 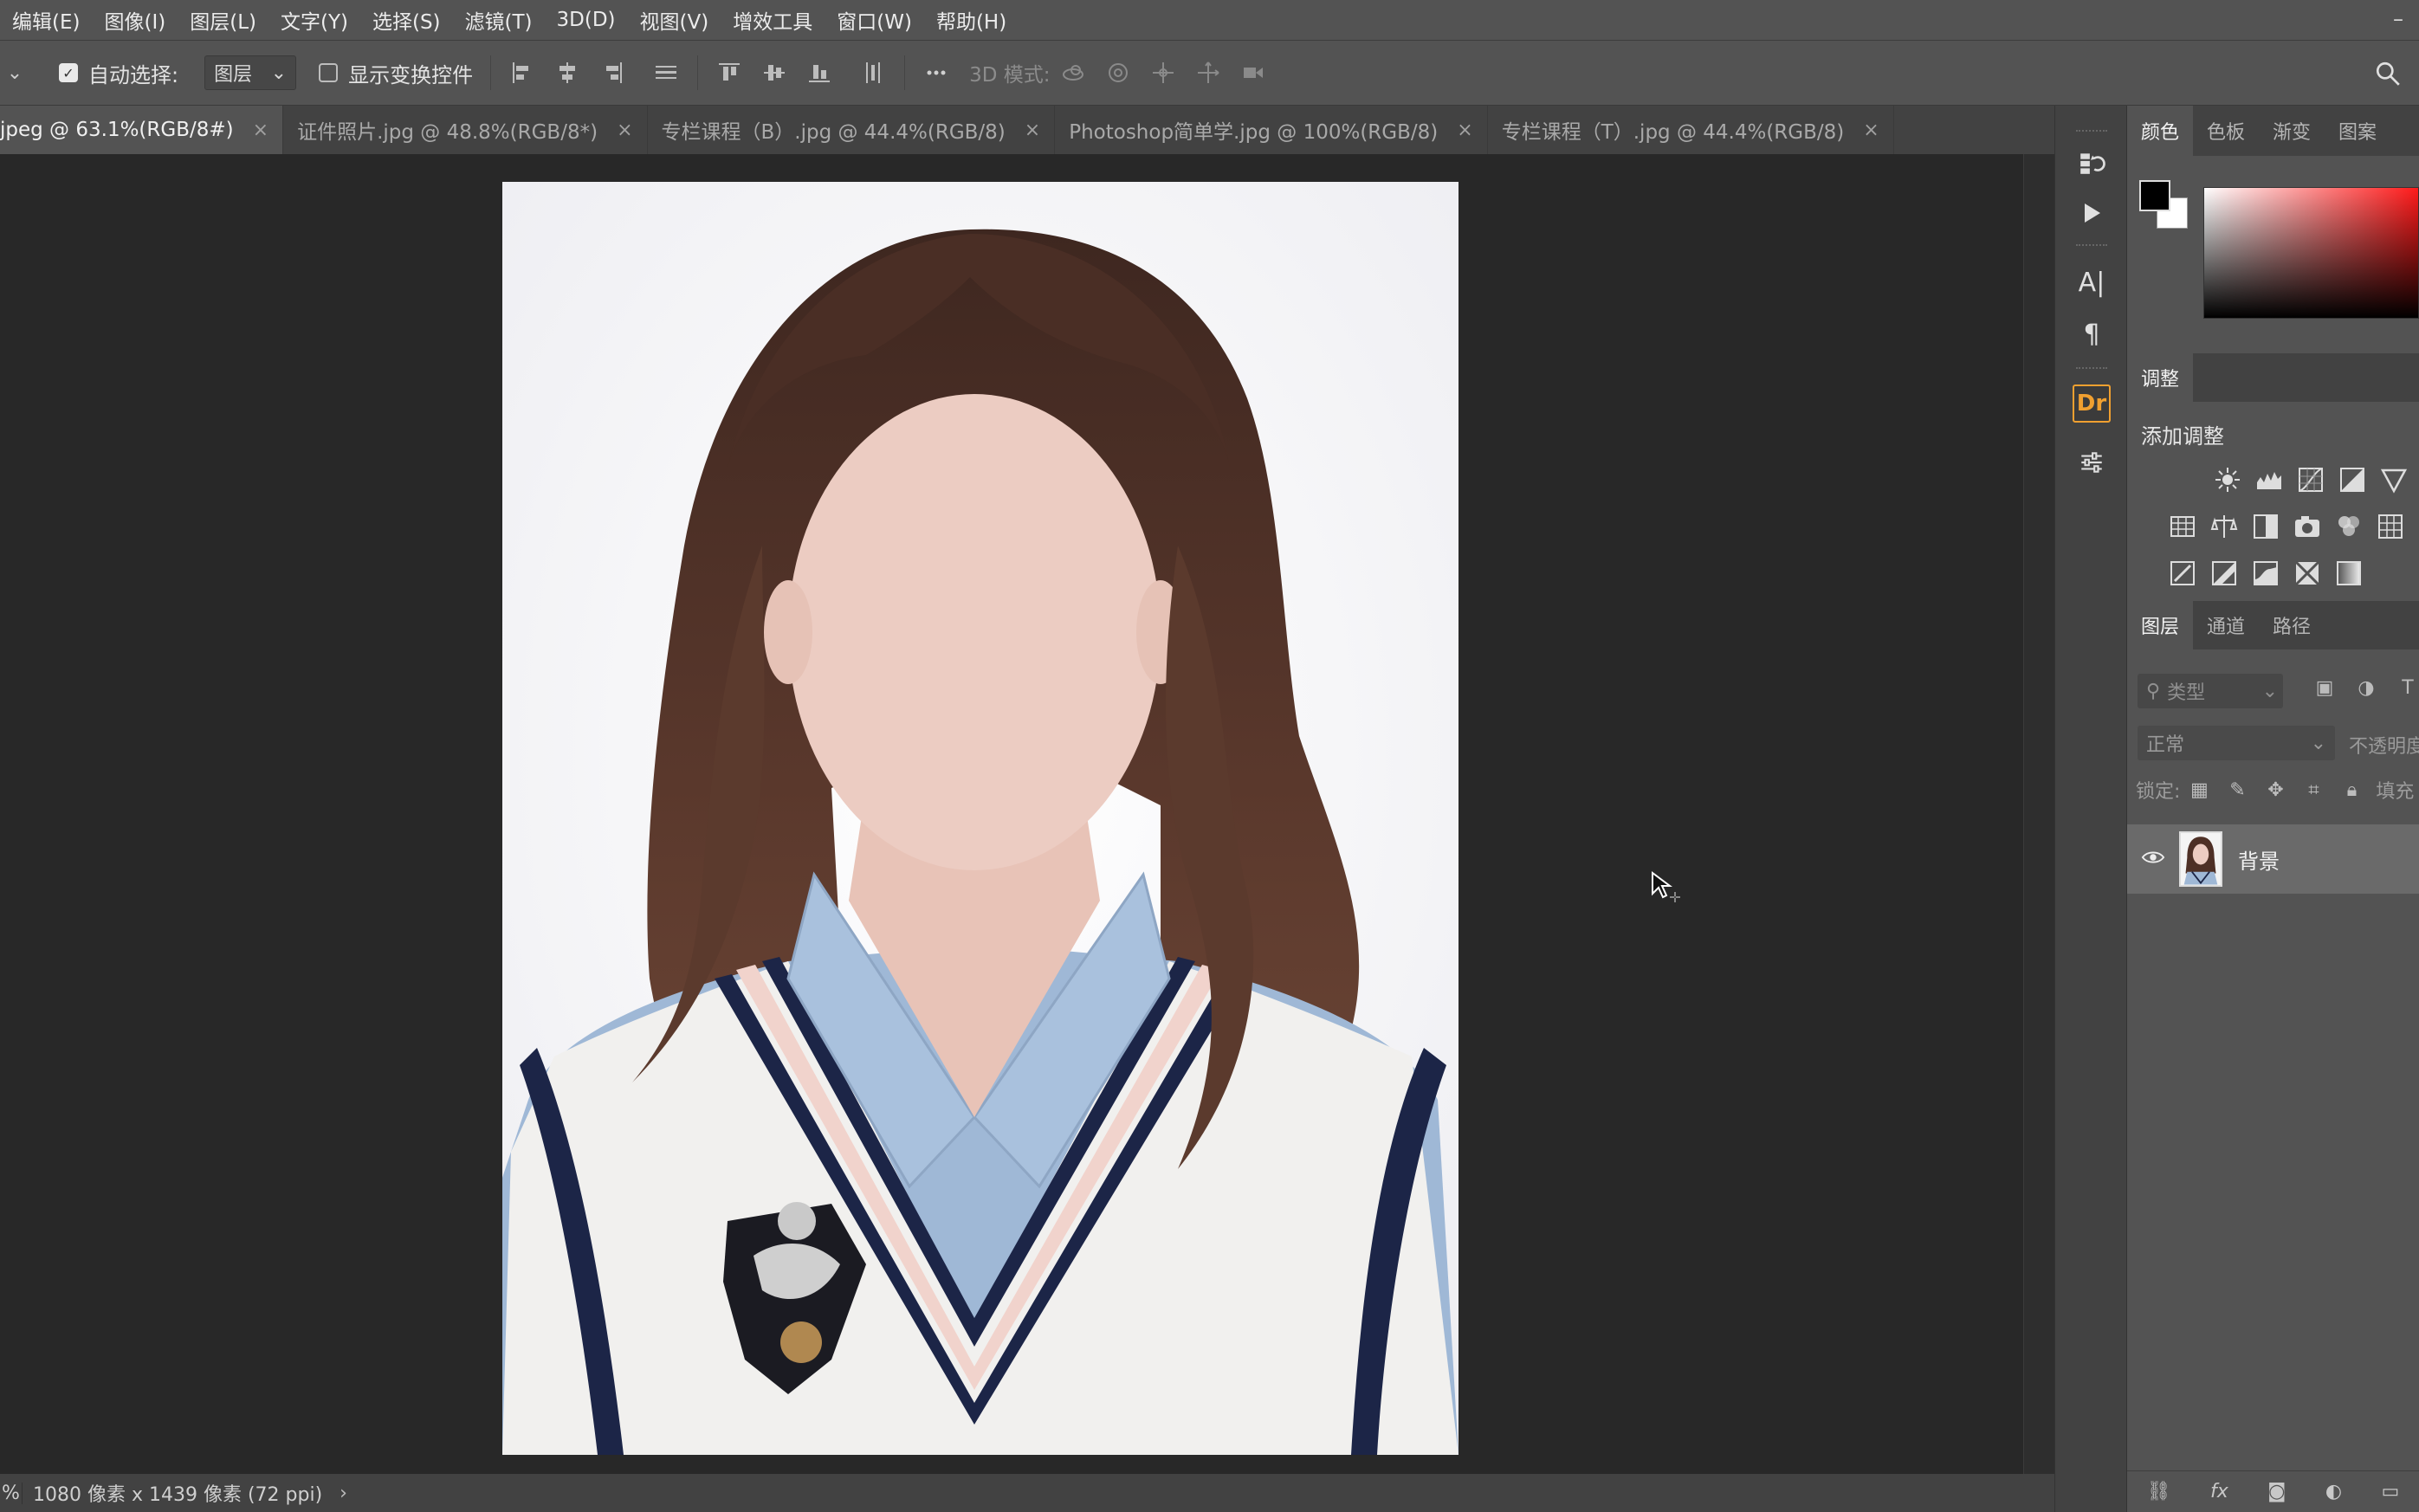 I want to click on align-horizontal-centers-icon, so click(x=568, y=72).